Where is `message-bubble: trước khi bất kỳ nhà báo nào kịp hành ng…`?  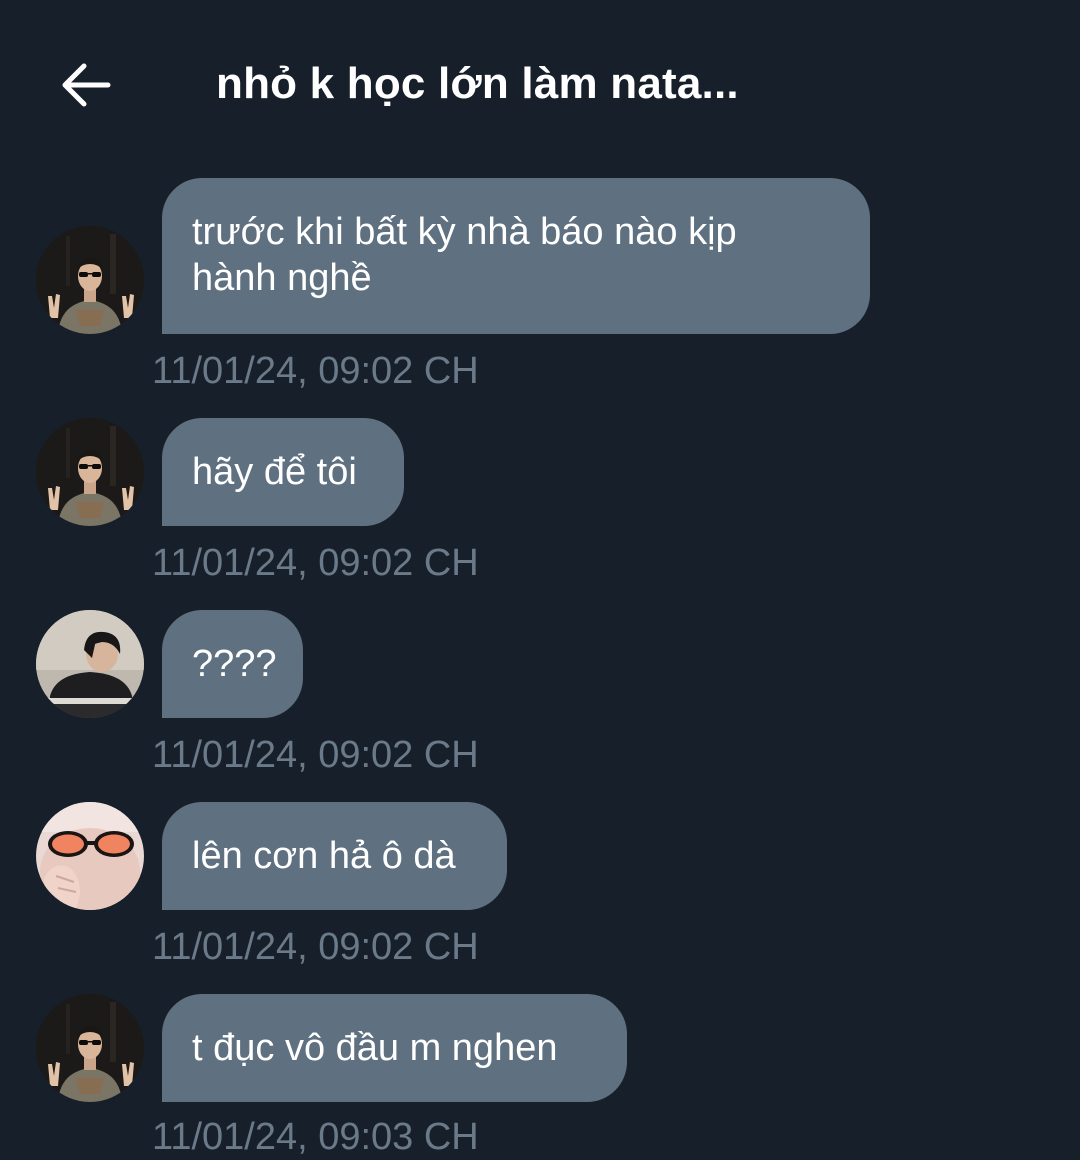 message-bubble: trước khi bất kỳ nhà báo nào kịp hành ng… is located at coordinates (516, 256).